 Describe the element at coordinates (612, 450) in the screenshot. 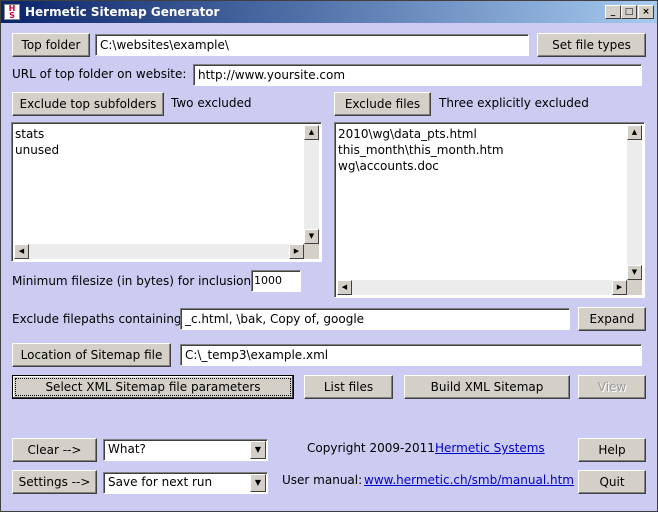

I see `help-button: Help` at that location.